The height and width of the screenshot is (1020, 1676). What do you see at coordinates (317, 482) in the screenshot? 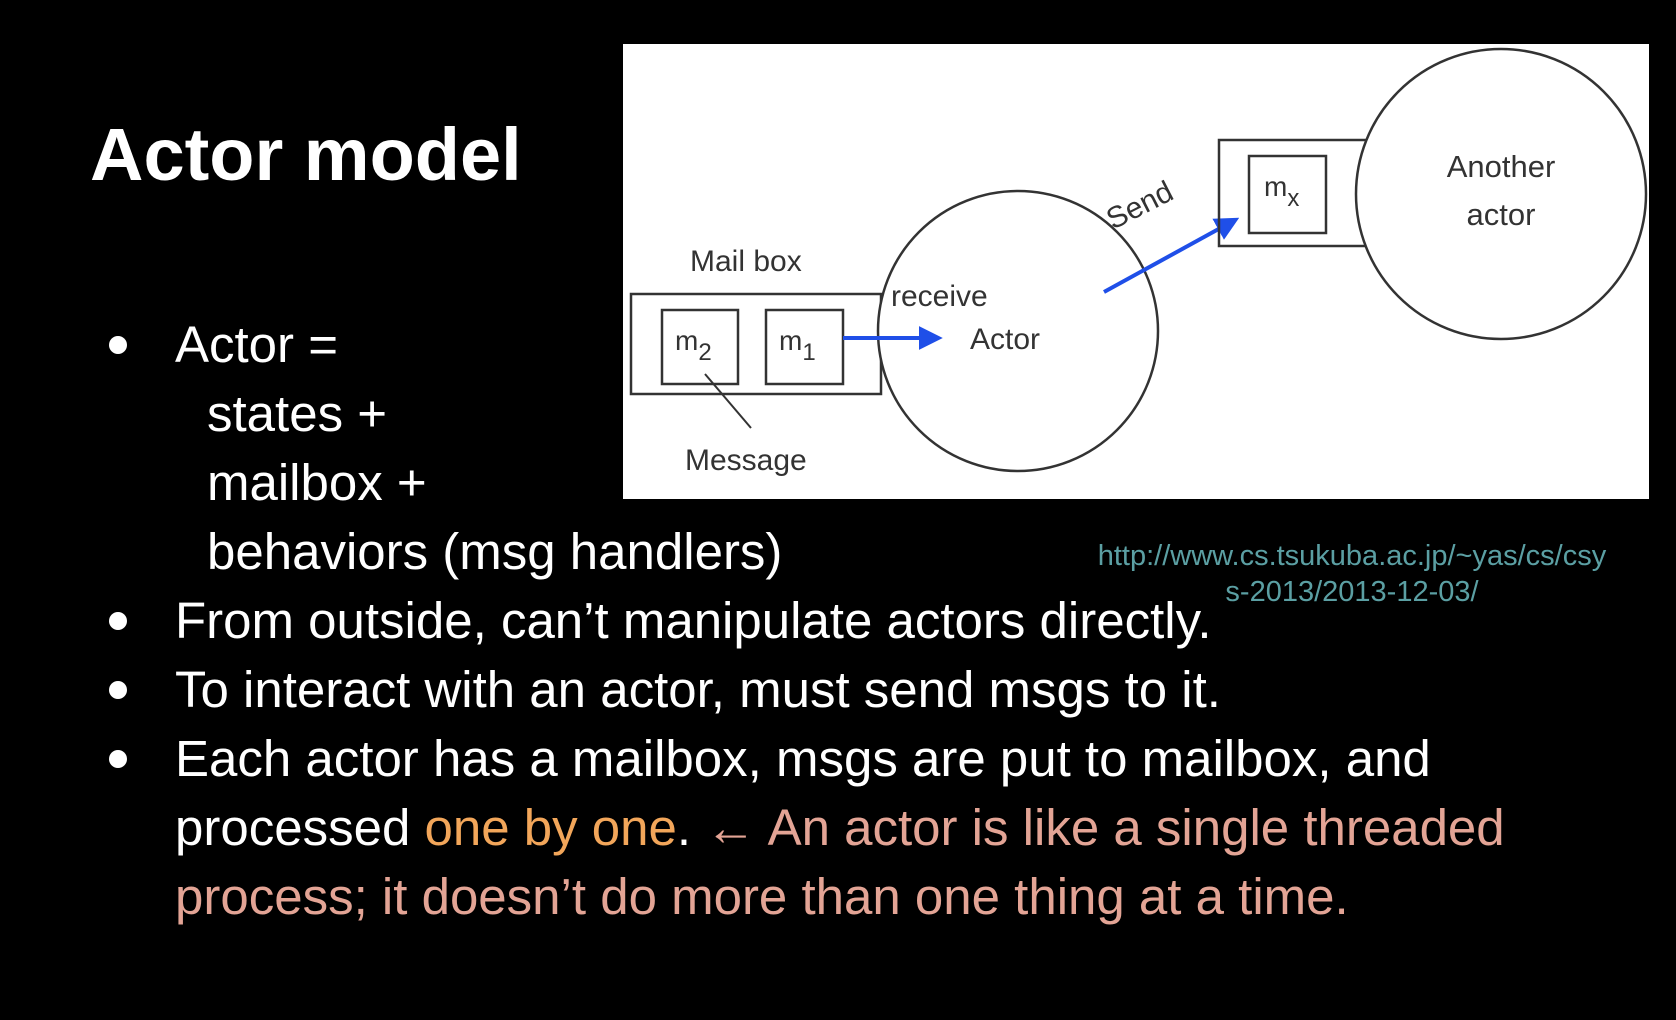
I see `actor-definition-mailbox: mailbox +` at bounding box center [317, 482].